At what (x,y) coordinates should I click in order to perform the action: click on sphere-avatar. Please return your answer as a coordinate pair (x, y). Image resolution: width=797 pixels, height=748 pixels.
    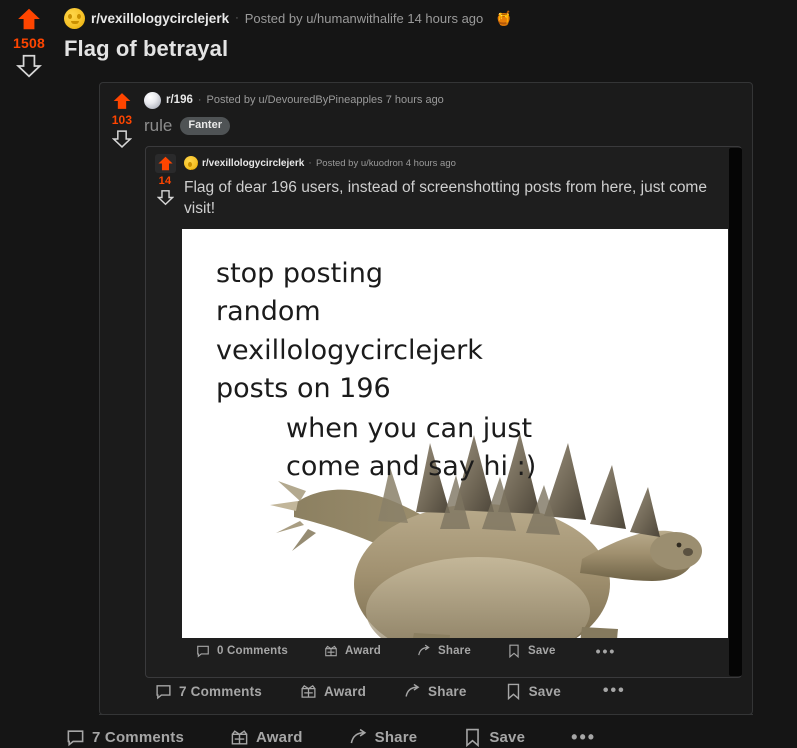
    Looking at the image, I should click on (152, 100).